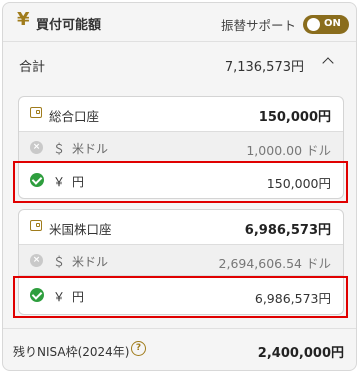 This screenshot has height=373, width=360. I want to click on currency-amount: 6,986,573円, so click(292, 298).